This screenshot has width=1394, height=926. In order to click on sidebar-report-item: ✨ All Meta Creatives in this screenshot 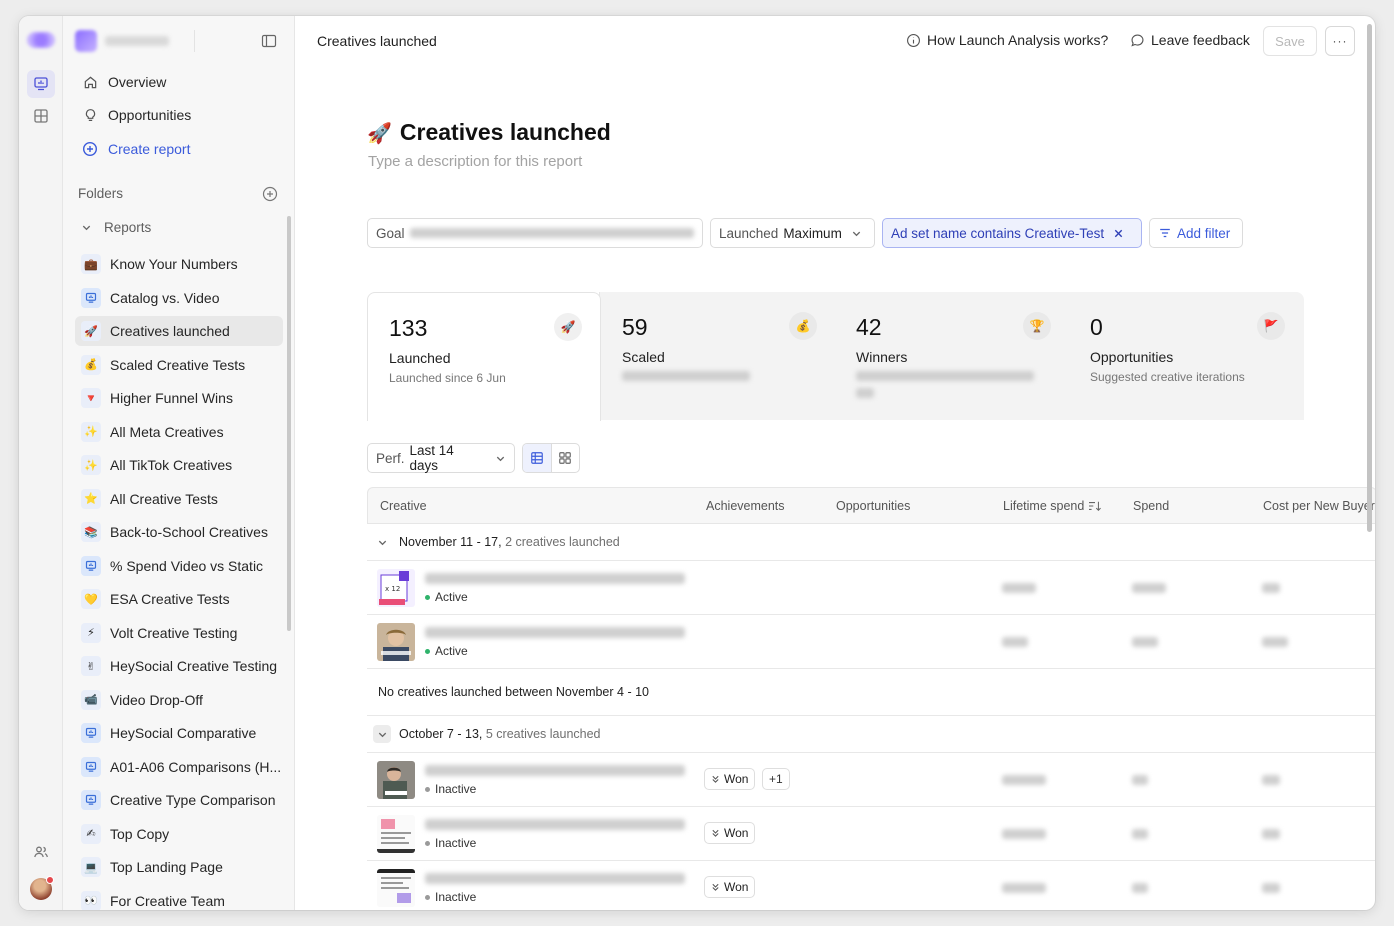, I will do `click(179, 432)`.